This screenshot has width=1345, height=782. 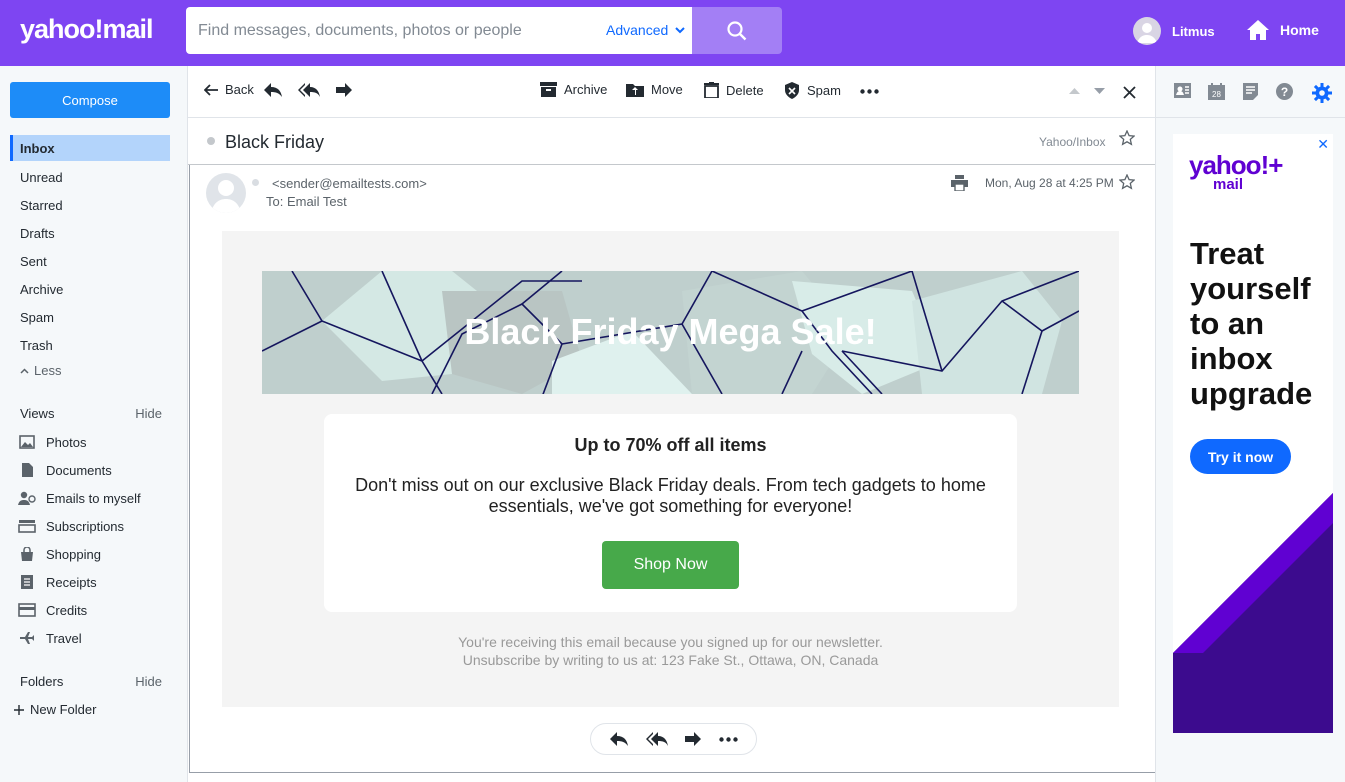 I want to click on top-header: yahoo!mail Advanced Litmus Home, so click(x=672, y=33).